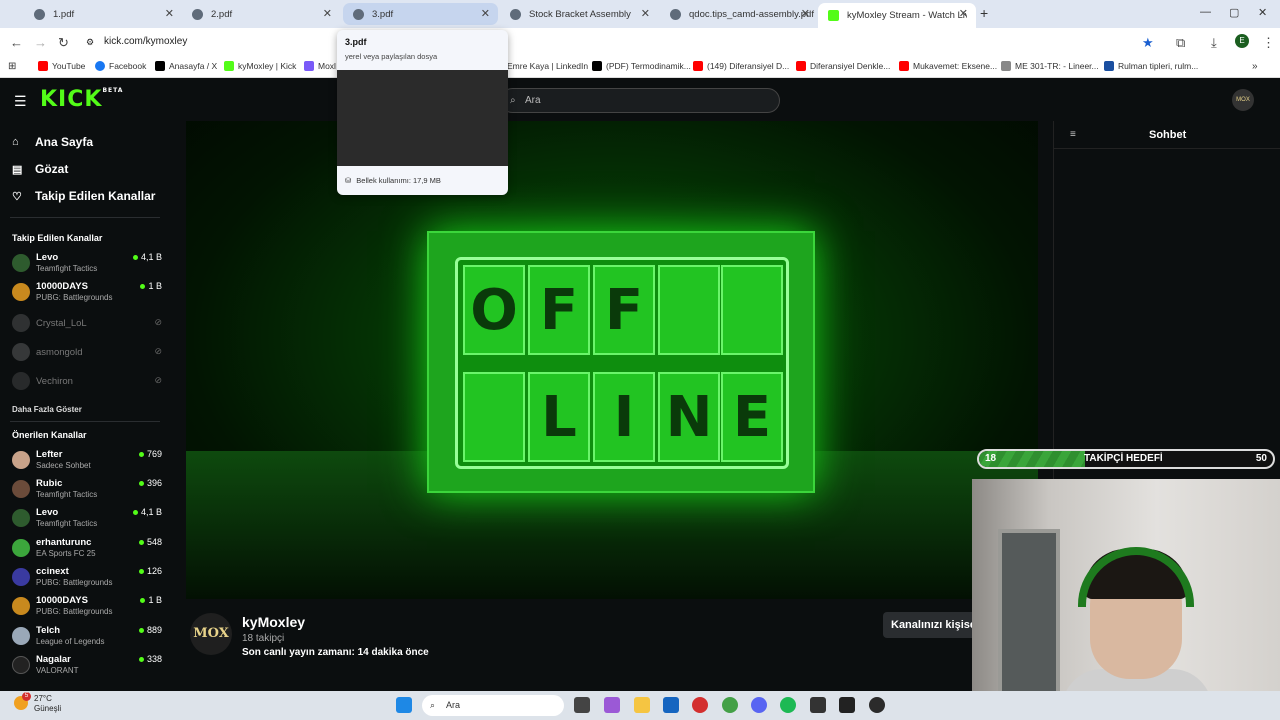 This screenshot has width=1280, height=720. I want to click on live-dot-icon, so click(141, 660).